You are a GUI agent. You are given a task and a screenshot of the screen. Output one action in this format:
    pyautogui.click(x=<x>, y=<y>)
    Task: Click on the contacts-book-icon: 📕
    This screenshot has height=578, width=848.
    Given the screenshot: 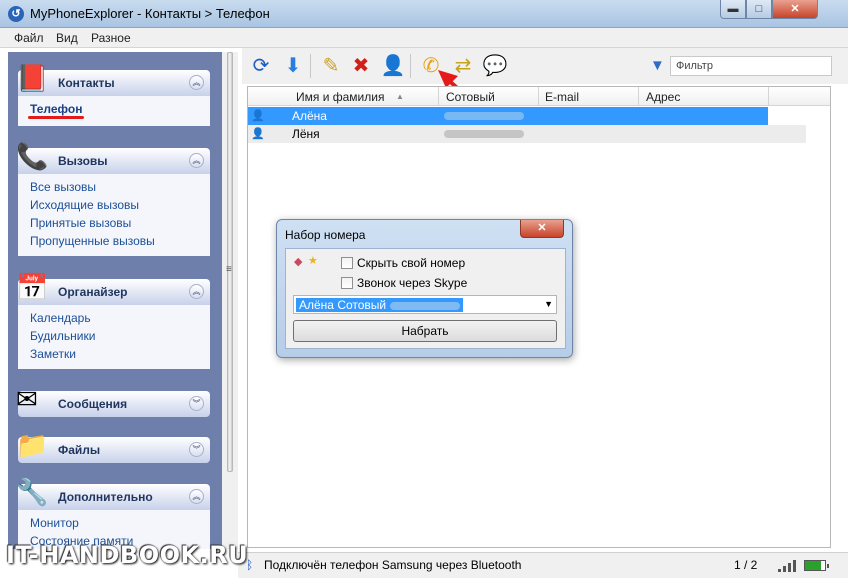 What is the action you would take?
    pyautogui.click(x=32, y=78)
    